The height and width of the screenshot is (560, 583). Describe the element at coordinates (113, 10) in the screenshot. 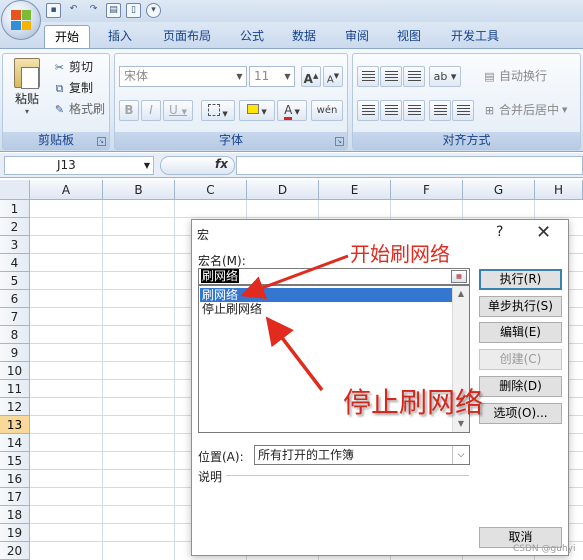

I see `print-preview-icon: ▤` at that location.